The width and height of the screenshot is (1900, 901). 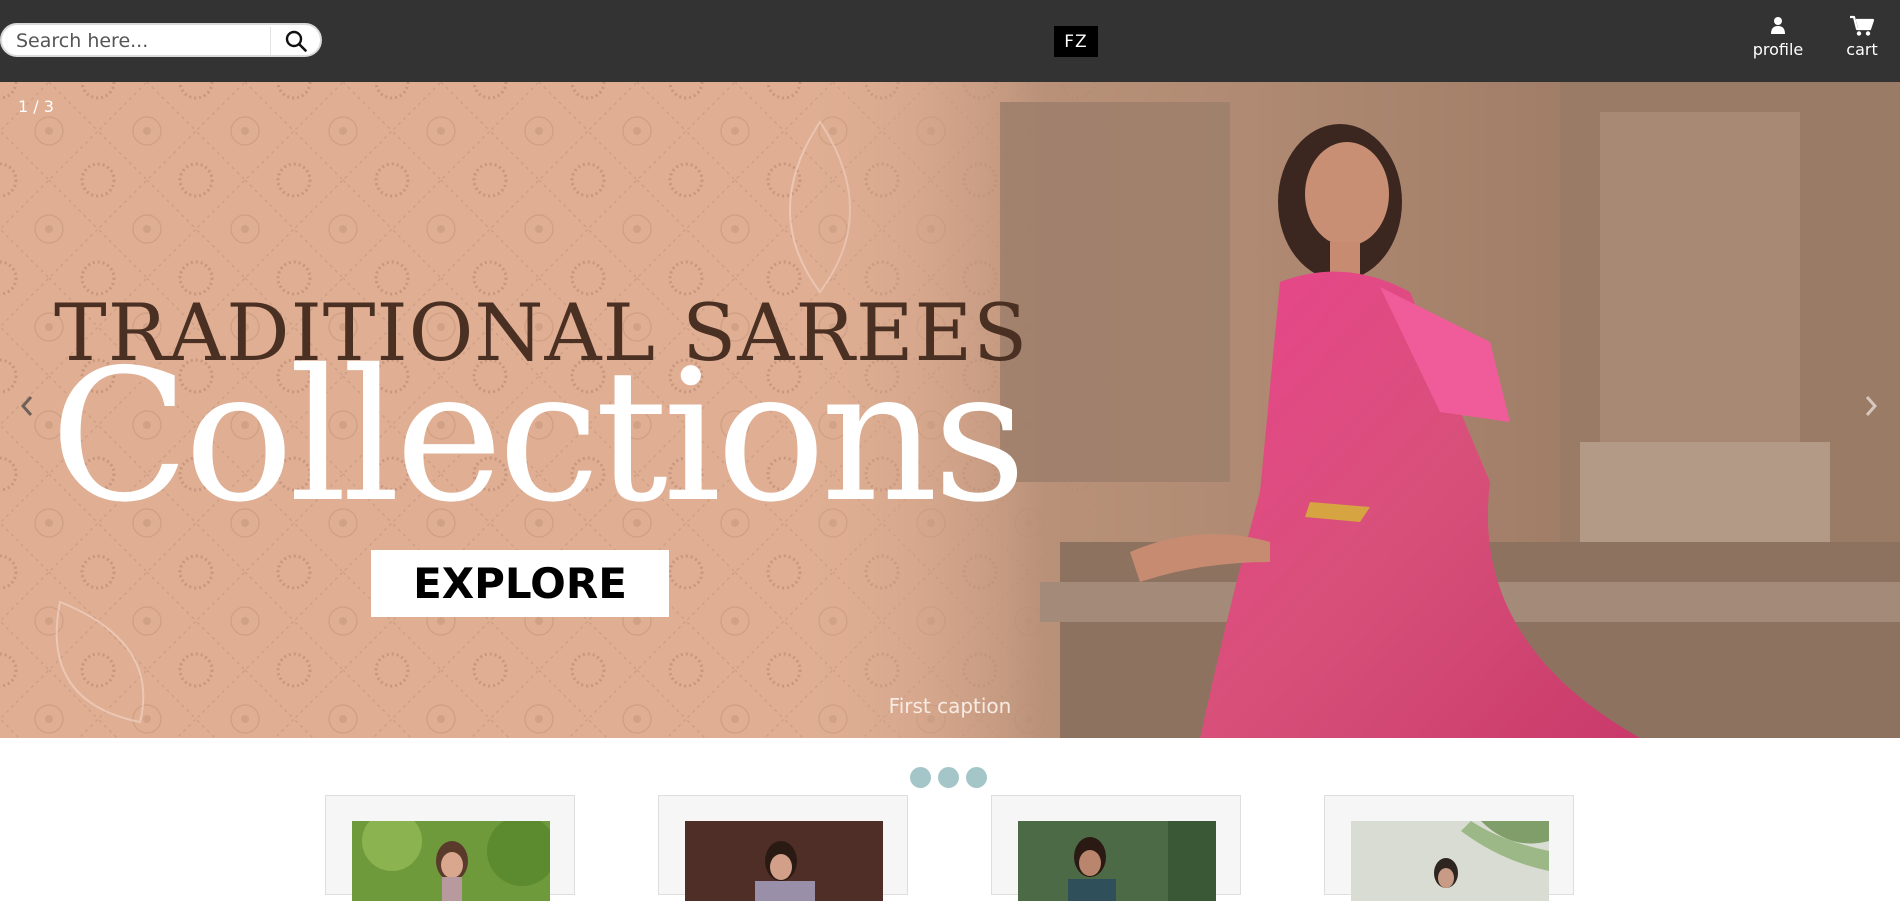 I want to click on search-icon, so click(x=296, y=41).